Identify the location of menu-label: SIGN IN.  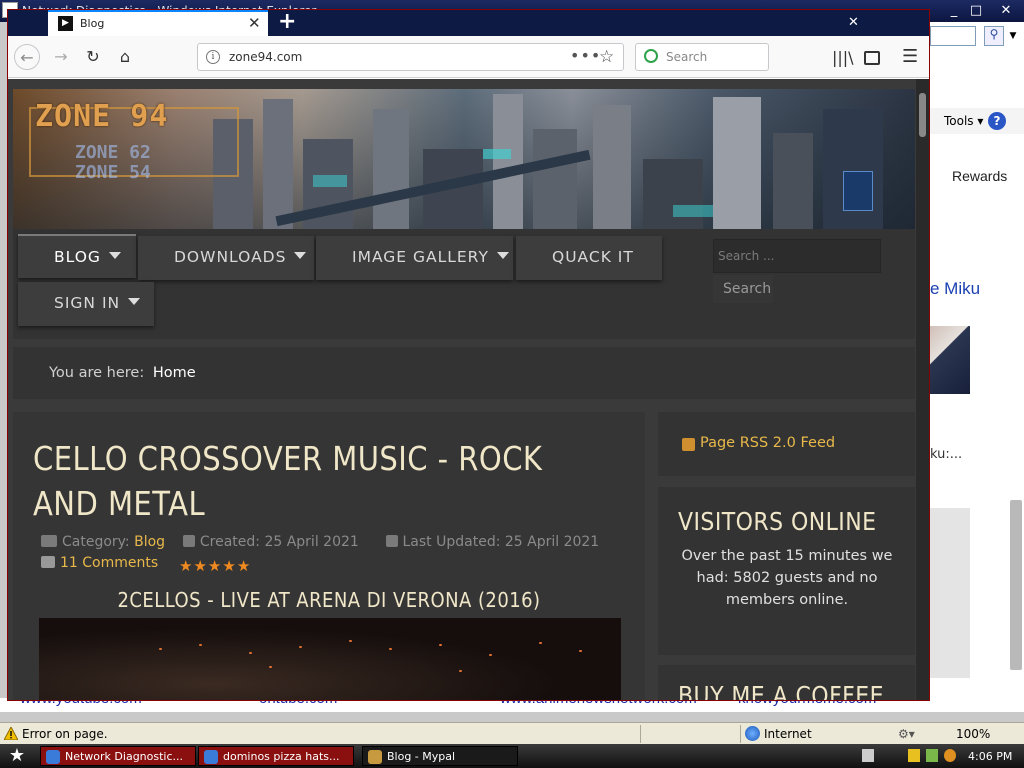
(87, 303).